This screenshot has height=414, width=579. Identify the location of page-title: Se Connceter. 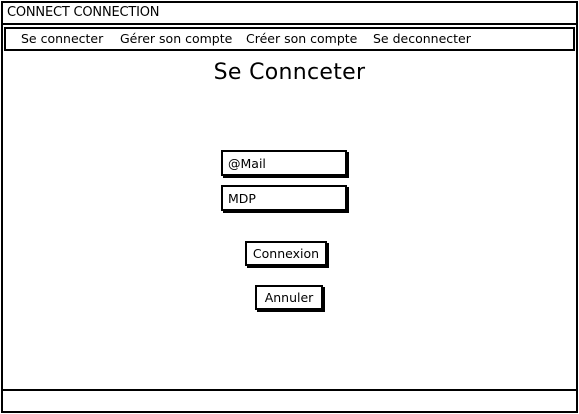
(289, 72).